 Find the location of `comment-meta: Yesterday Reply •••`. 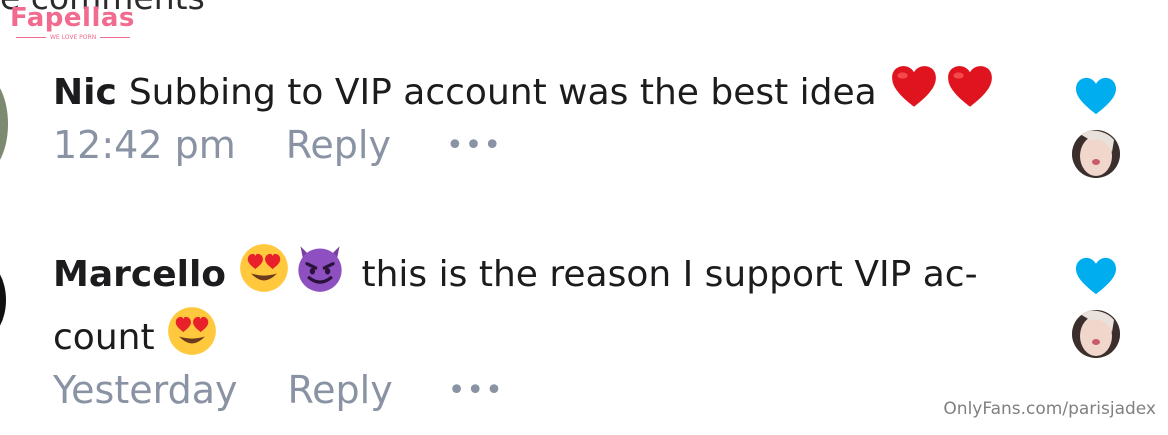

comment-meta: Yesterday Reply ••• is located at coordinates (543, 390).